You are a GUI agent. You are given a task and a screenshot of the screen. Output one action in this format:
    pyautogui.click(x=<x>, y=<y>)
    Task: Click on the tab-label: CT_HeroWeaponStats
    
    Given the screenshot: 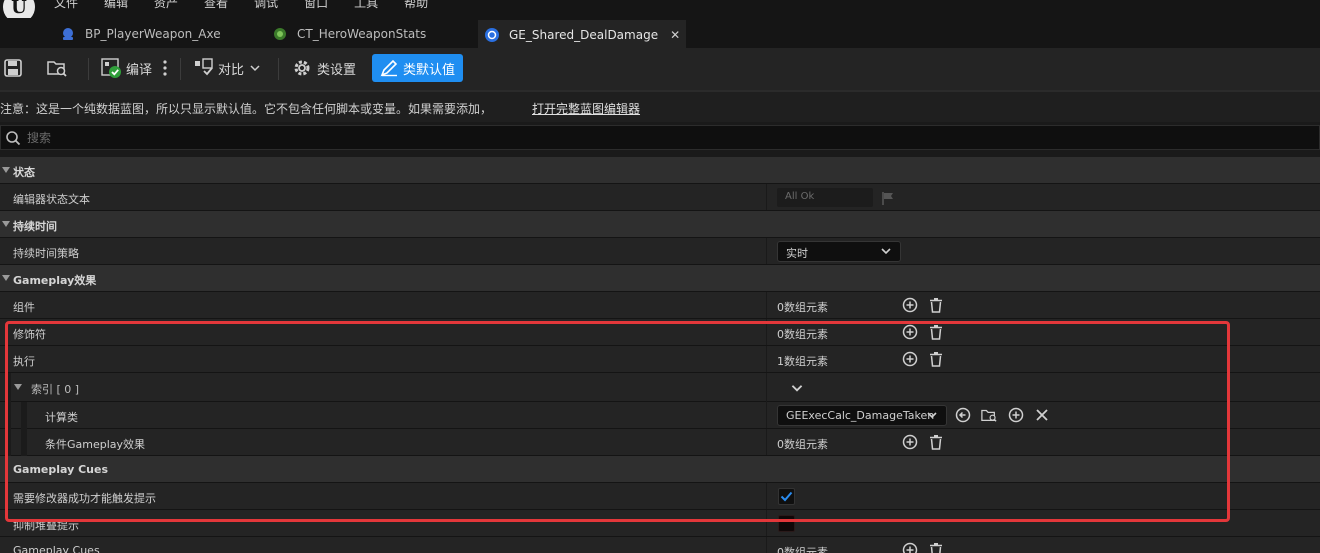 What is the action you would take?
    pyautogui.click(x=362, y=34)
    